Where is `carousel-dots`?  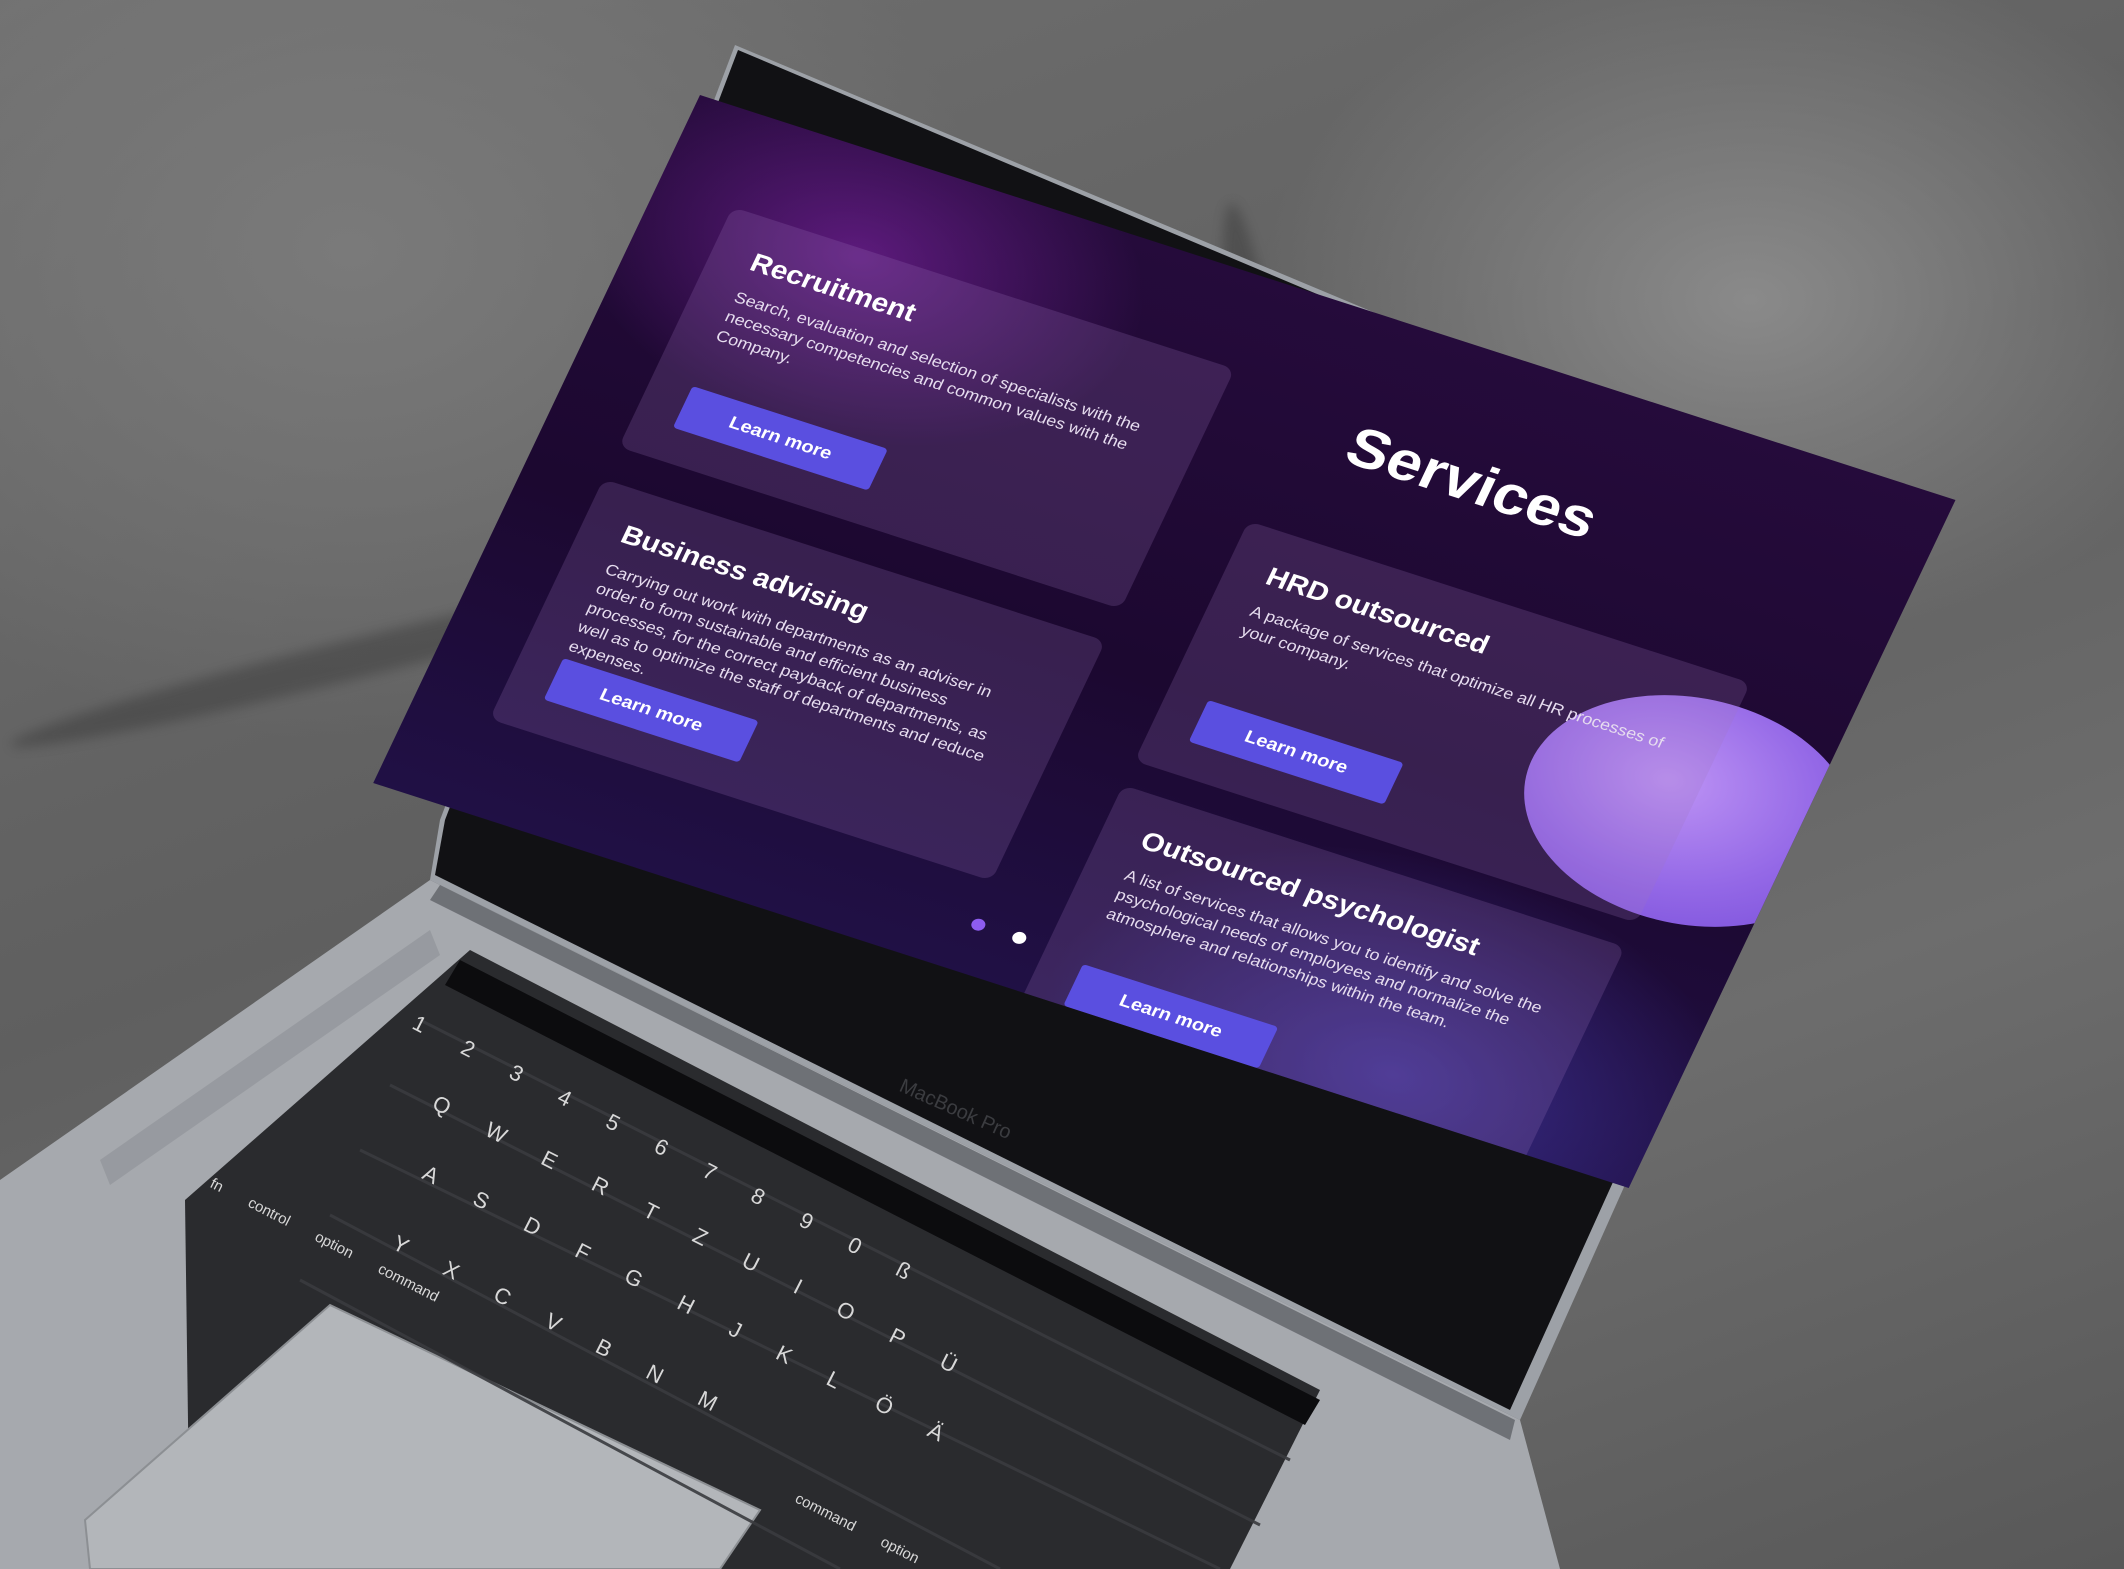
carousel-dots is located at coordinates (999, 931).